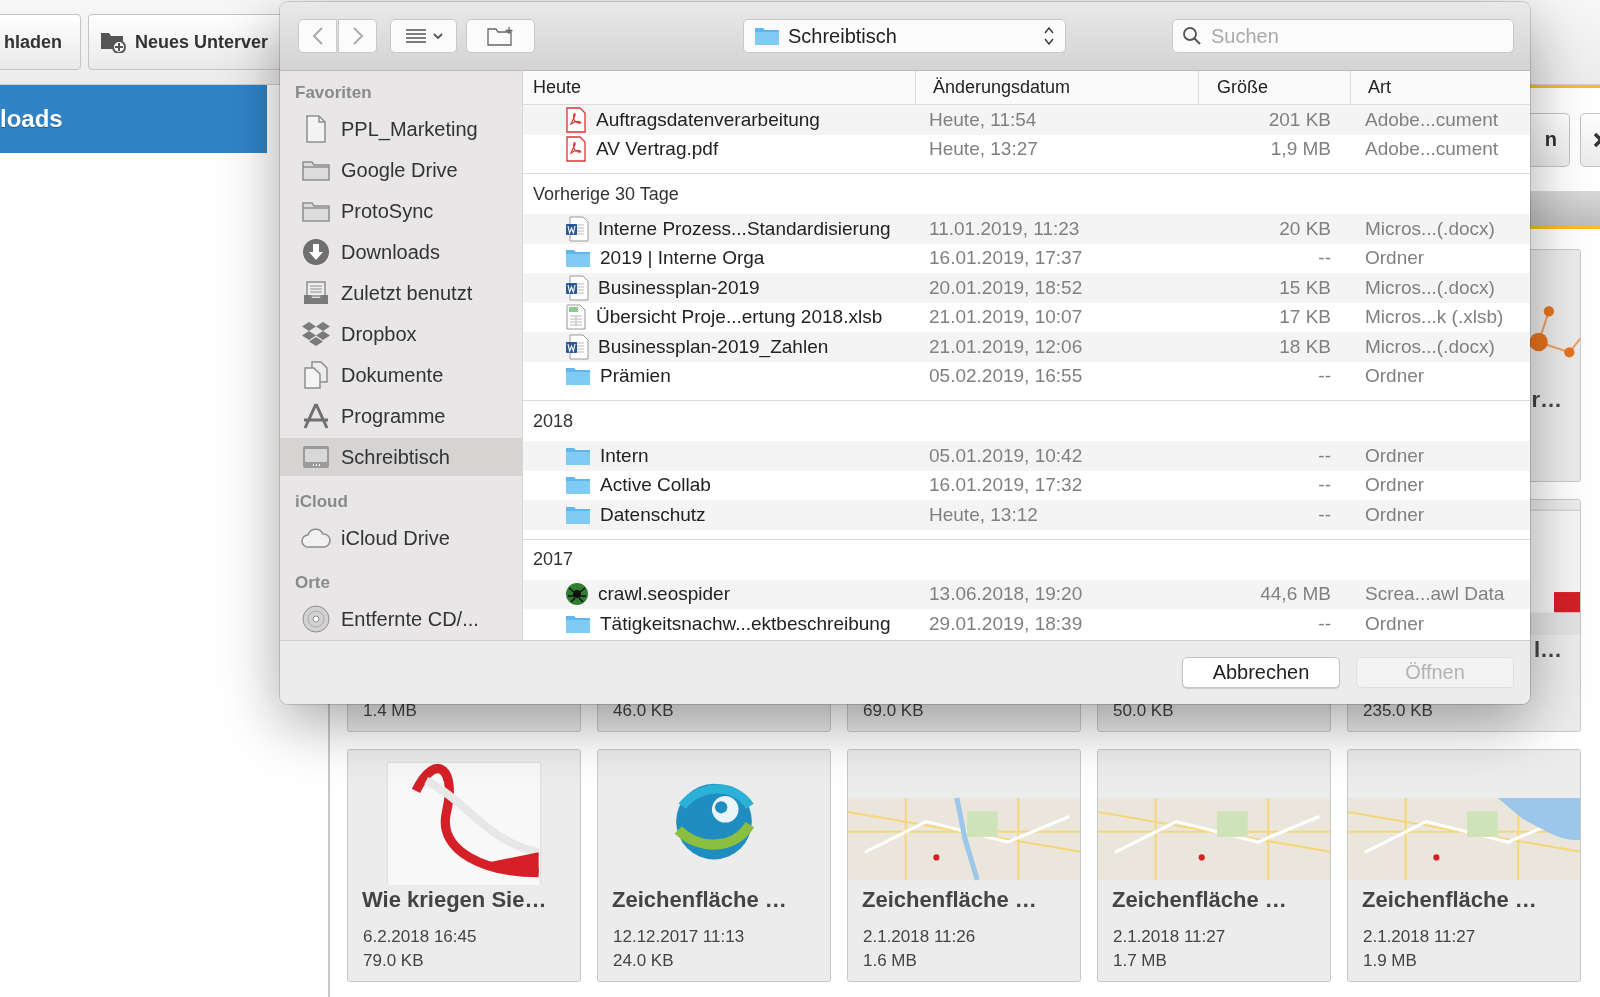 The image size is (1600, 997). I want to click on sidebar-item: Downloads, so click(401, 252).